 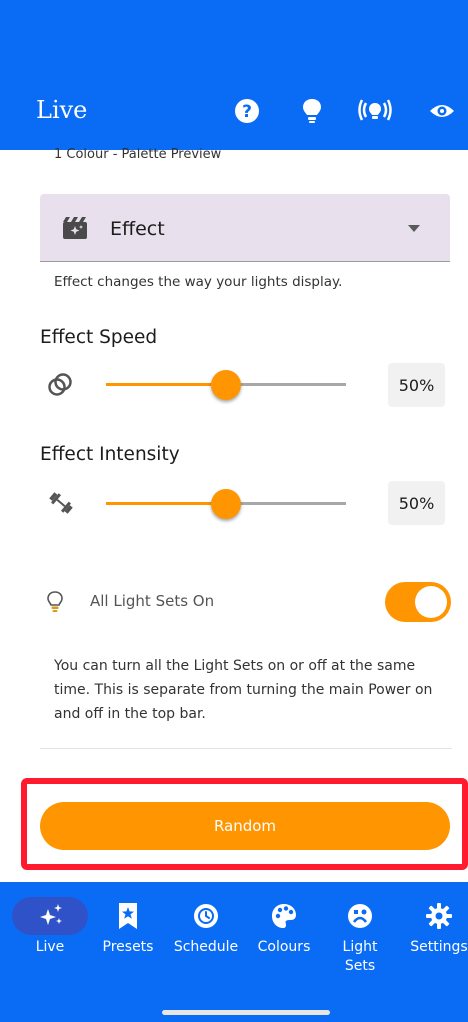 I want to click on effect-speed-title: Effect Speed, so click(x=99, y=337).